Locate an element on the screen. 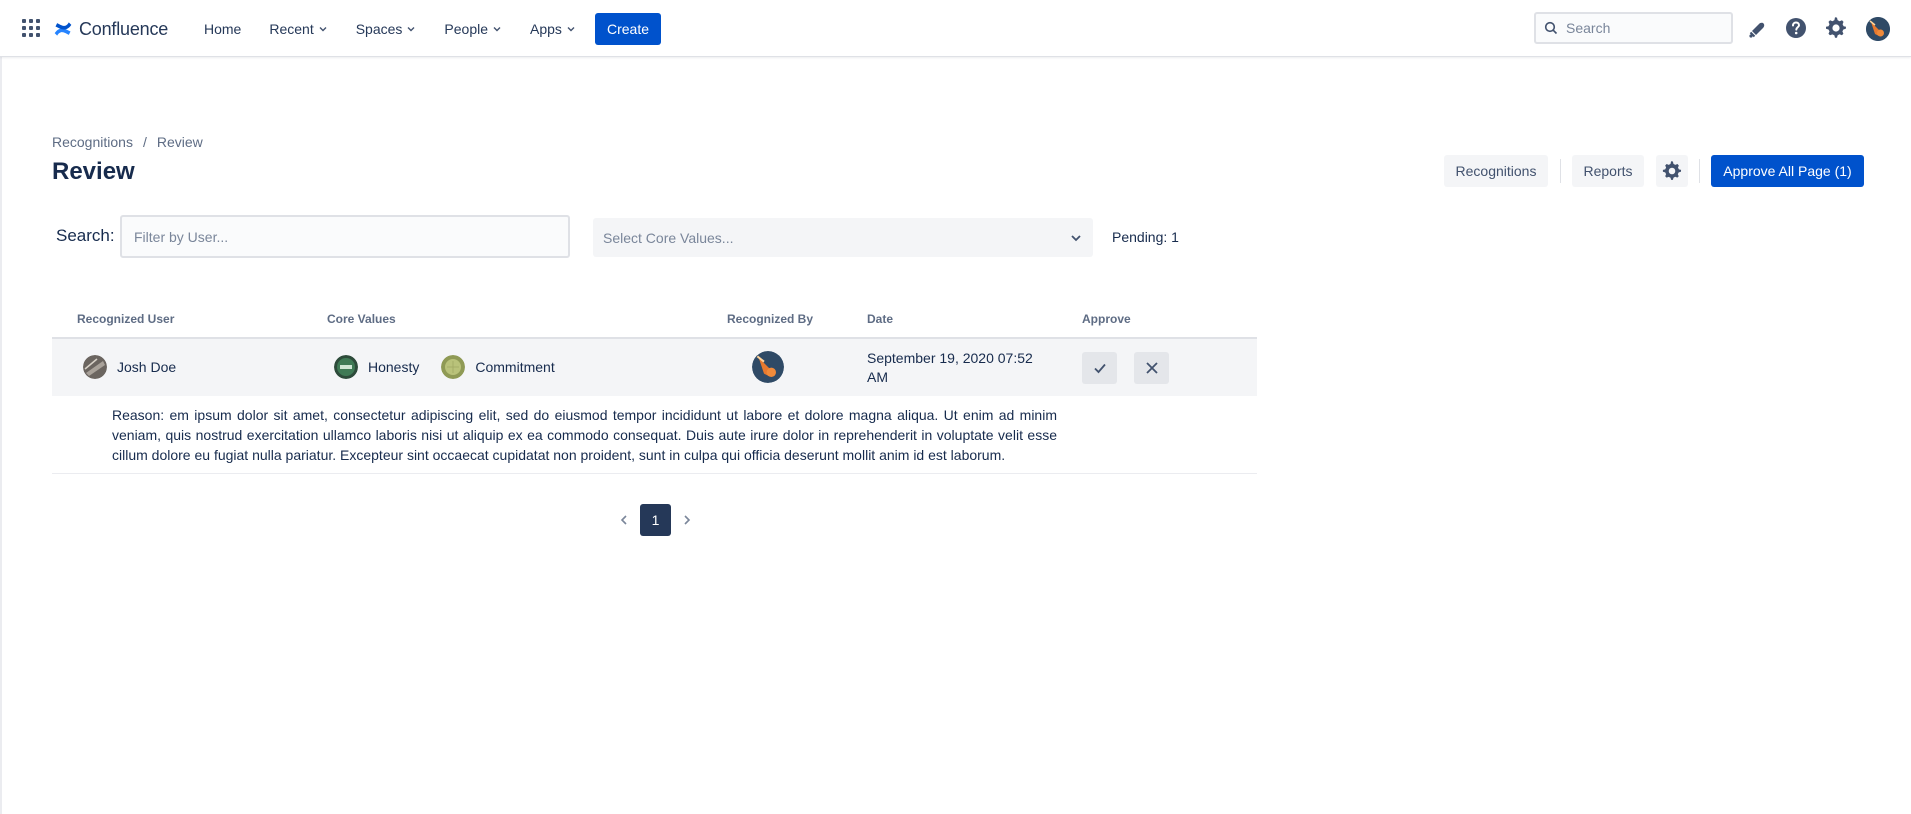 This screenshot has height=814, width=1911. global-search is located at coordinates (1633, 28).